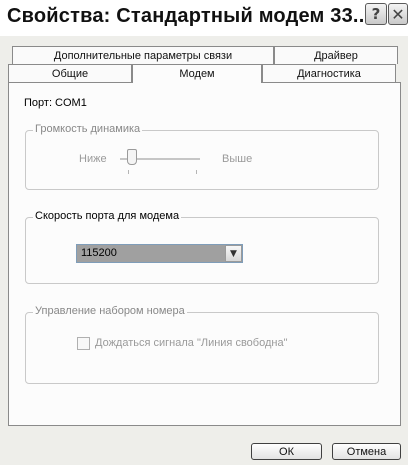 This screenshot has height=465, width=408. Describe the element at coordinates (143, 55) in the screenshot. I see `tab-advanced-settings: Дополнительные параметры связи` at that location.